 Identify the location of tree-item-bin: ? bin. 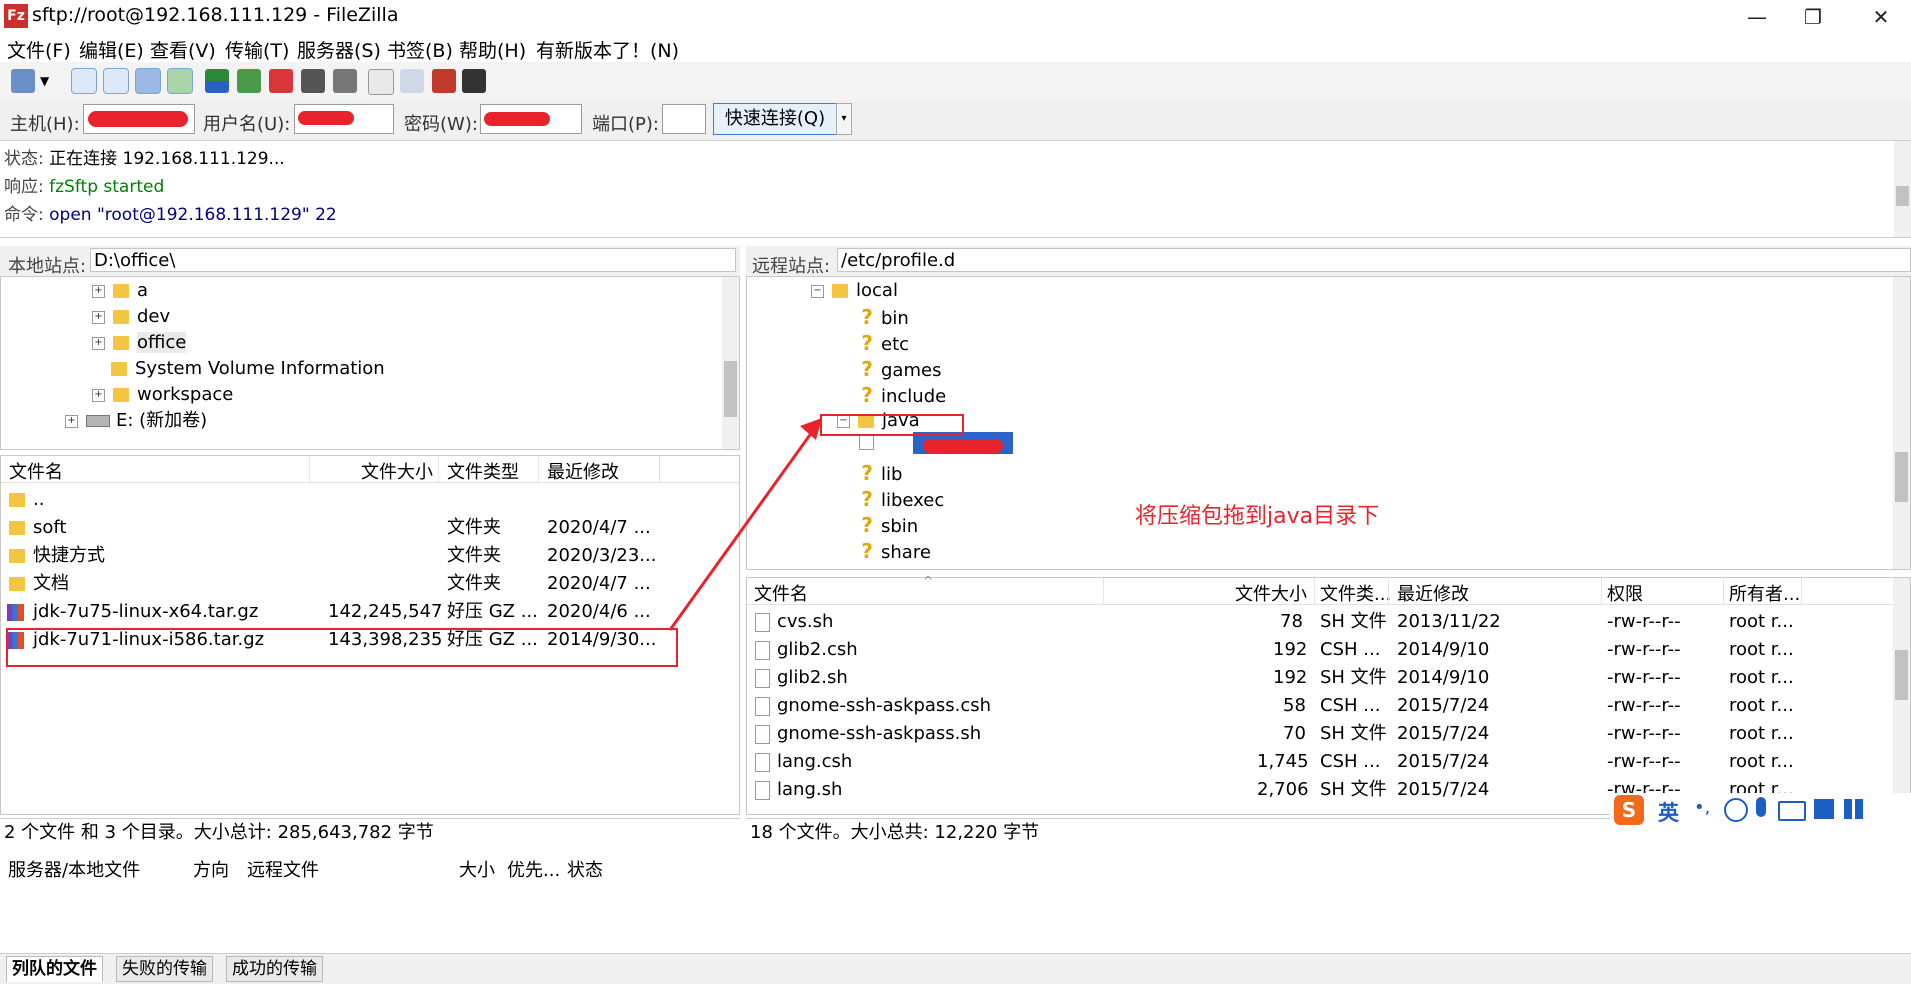
(884, 317).